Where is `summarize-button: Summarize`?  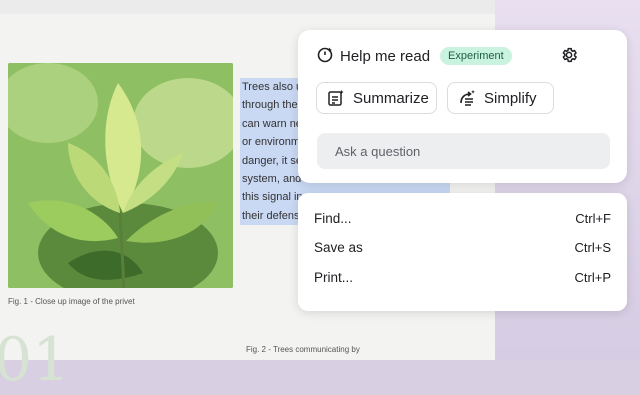
summarize-button: Summarize is located at coordinates (376, 98).